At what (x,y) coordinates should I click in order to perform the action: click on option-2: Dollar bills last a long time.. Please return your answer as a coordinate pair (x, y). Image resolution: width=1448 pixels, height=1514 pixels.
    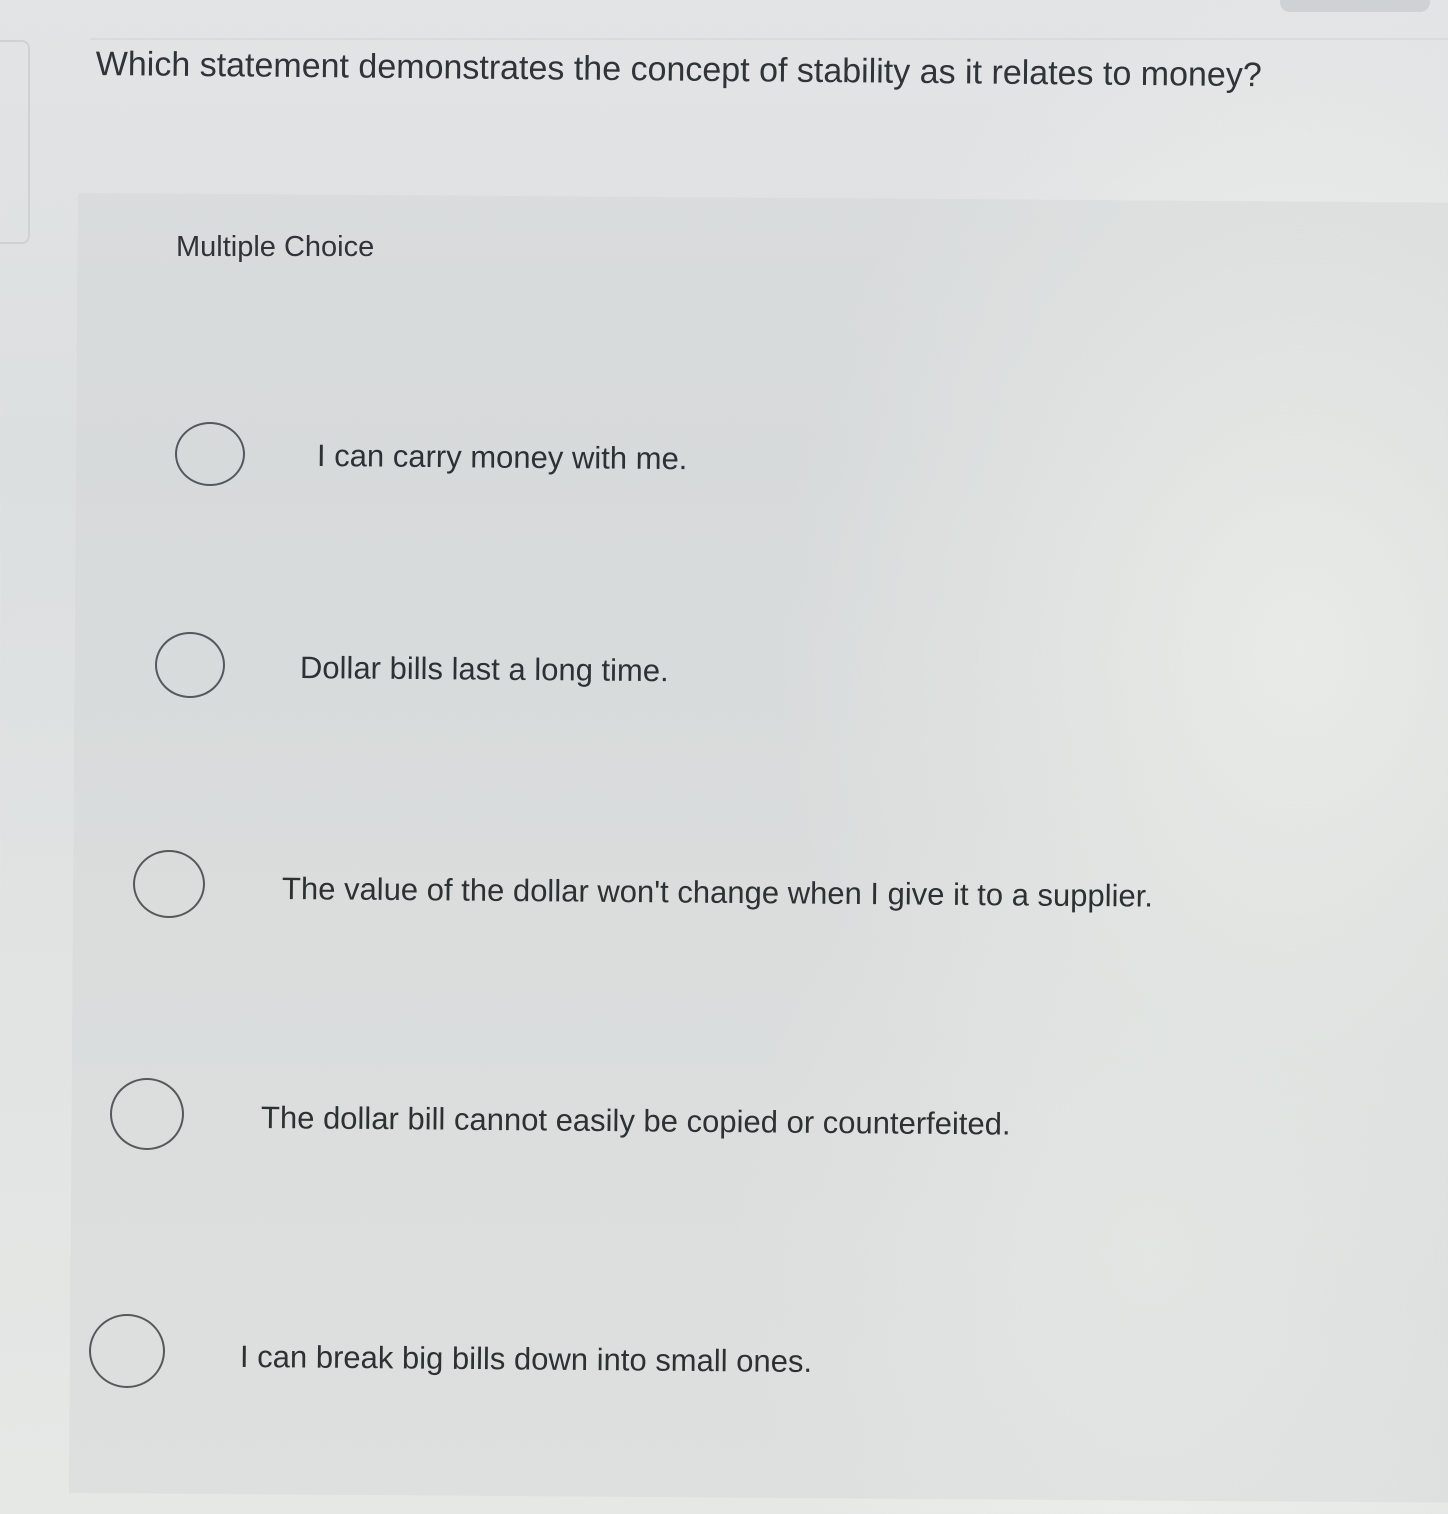
    Looking at the image, I should click on (505, 666).